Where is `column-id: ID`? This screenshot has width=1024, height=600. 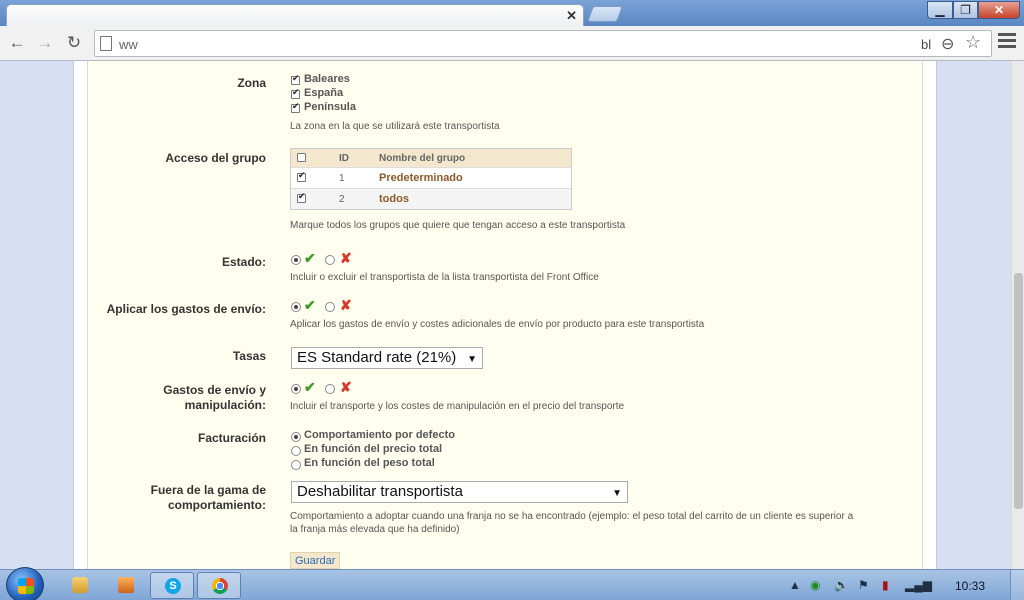
column-id: ID is located at coordinates (344, 158).